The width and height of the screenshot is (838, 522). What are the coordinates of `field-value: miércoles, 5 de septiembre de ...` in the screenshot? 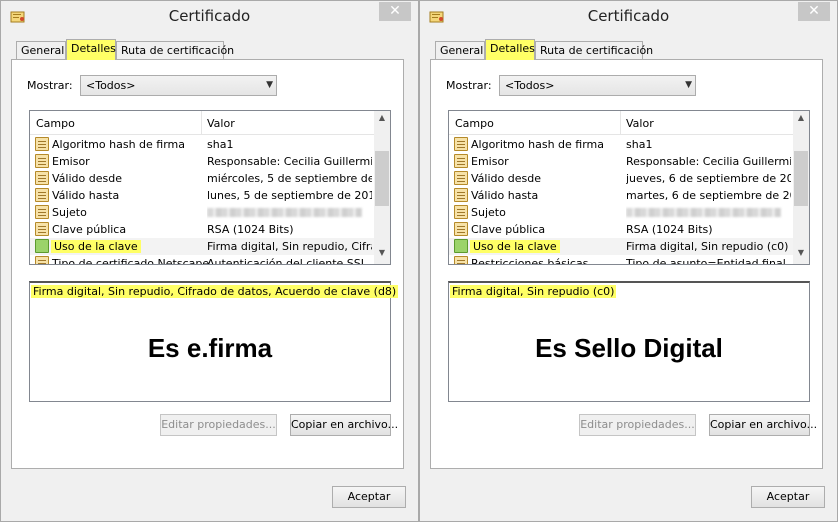 It's located at (289, 178).